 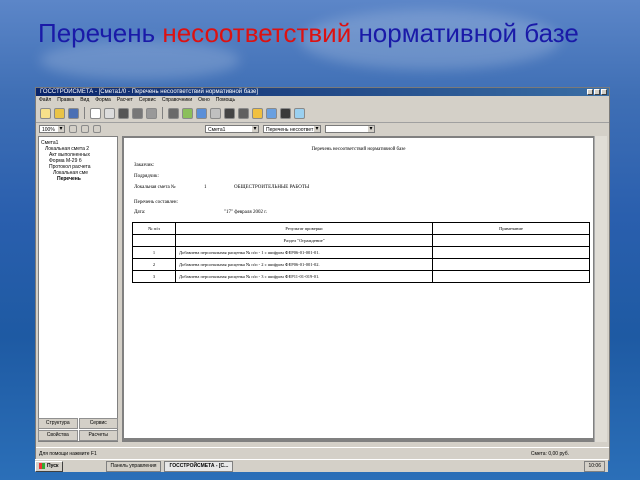 What do you see at coordinates (257, 33) in the screenshot?
I see `title-part-2: несоответствий` at bounding box center [257, 33].